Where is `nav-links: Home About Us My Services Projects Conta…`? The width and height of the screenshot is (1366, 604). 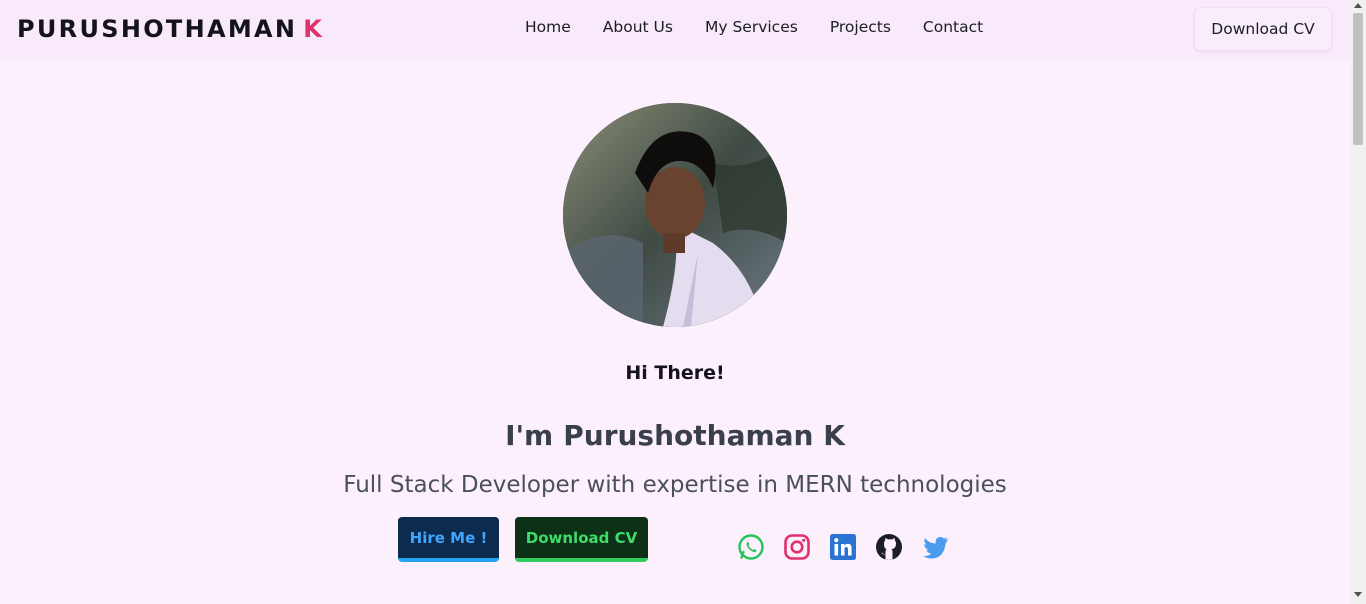
nav-links: Home About Us My Services Projects Conta… is located at coordinates (754, 27).